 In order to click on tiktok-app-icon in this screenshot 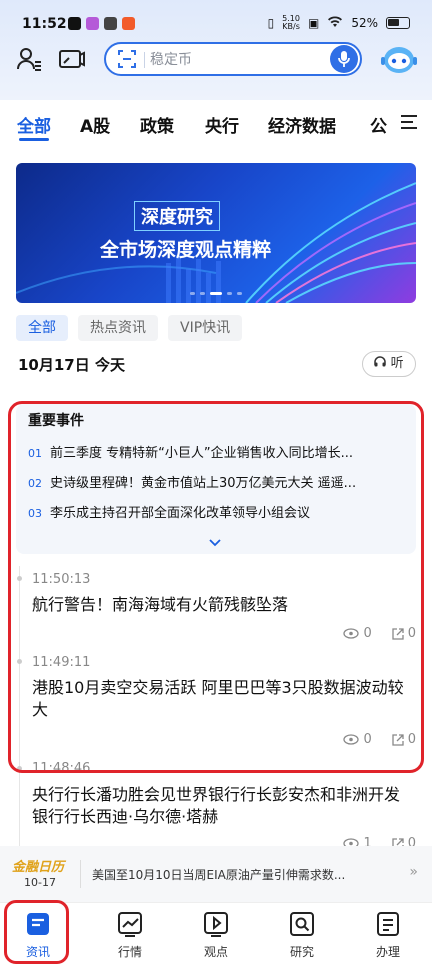, I will do `click(74, 23)`.